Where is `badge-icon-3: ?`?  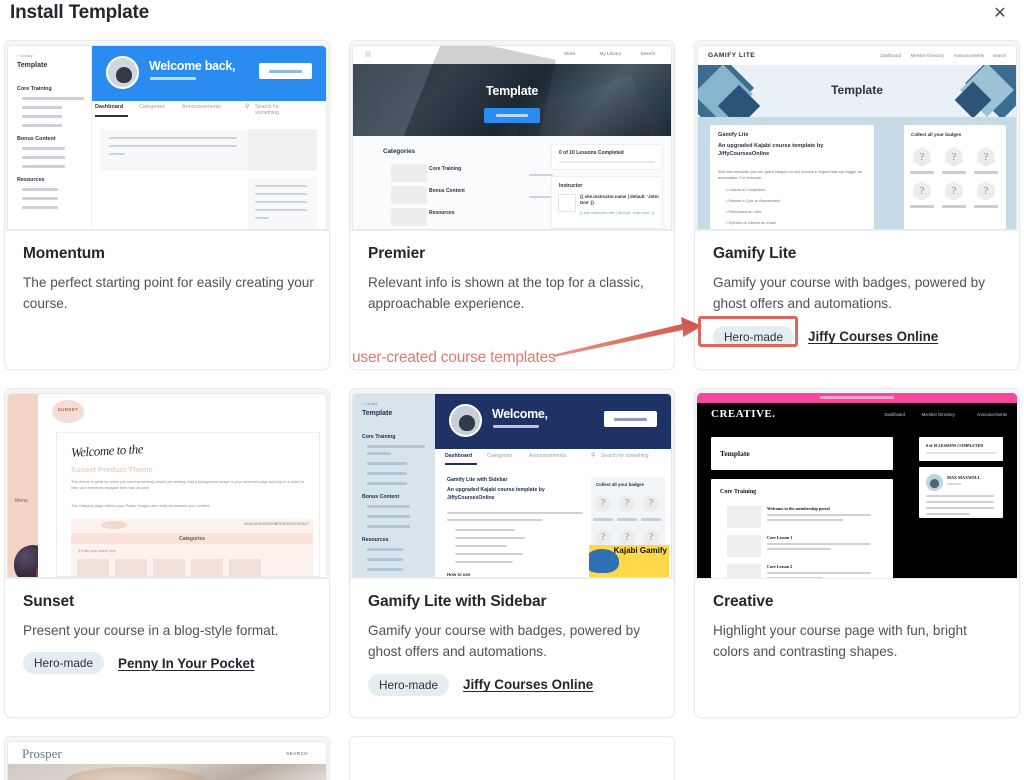 badge-icon-3: ? is located at coordinates (651, 504).